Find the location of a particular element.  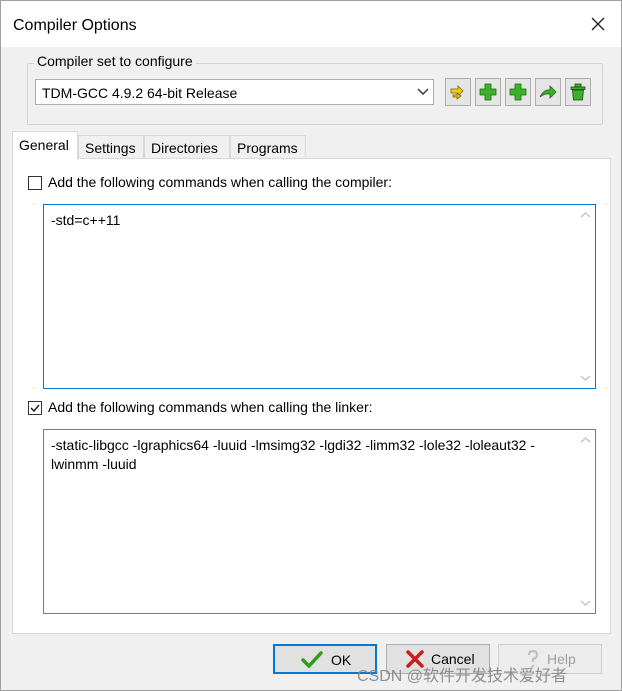

add-compiler-icon is located at coordinates (488, 92).